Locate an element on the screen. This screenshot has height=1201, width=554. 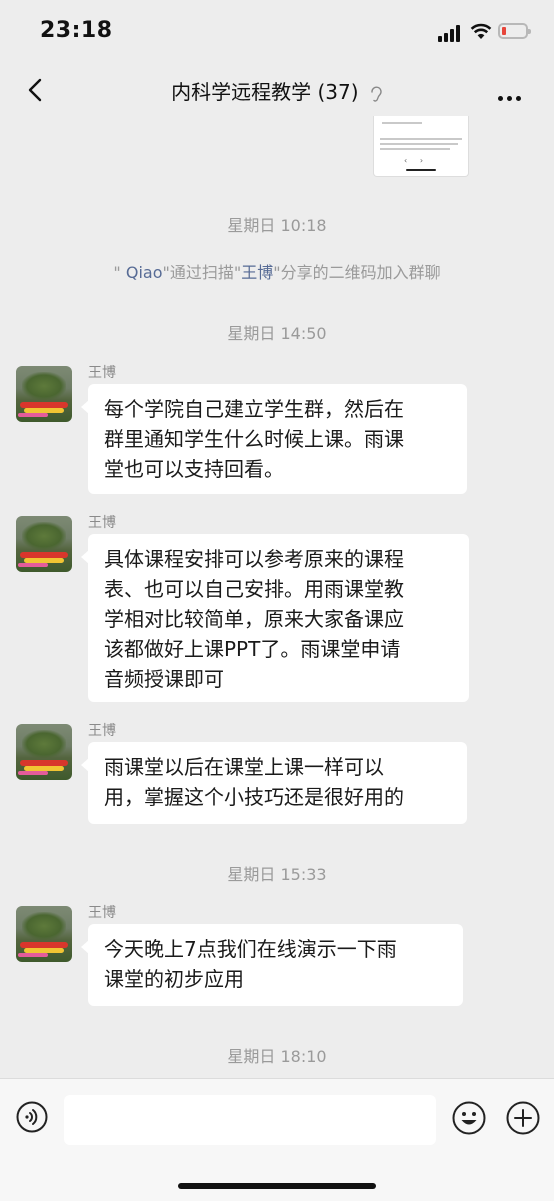
wifi-icon is located at coordinates (481, 31).